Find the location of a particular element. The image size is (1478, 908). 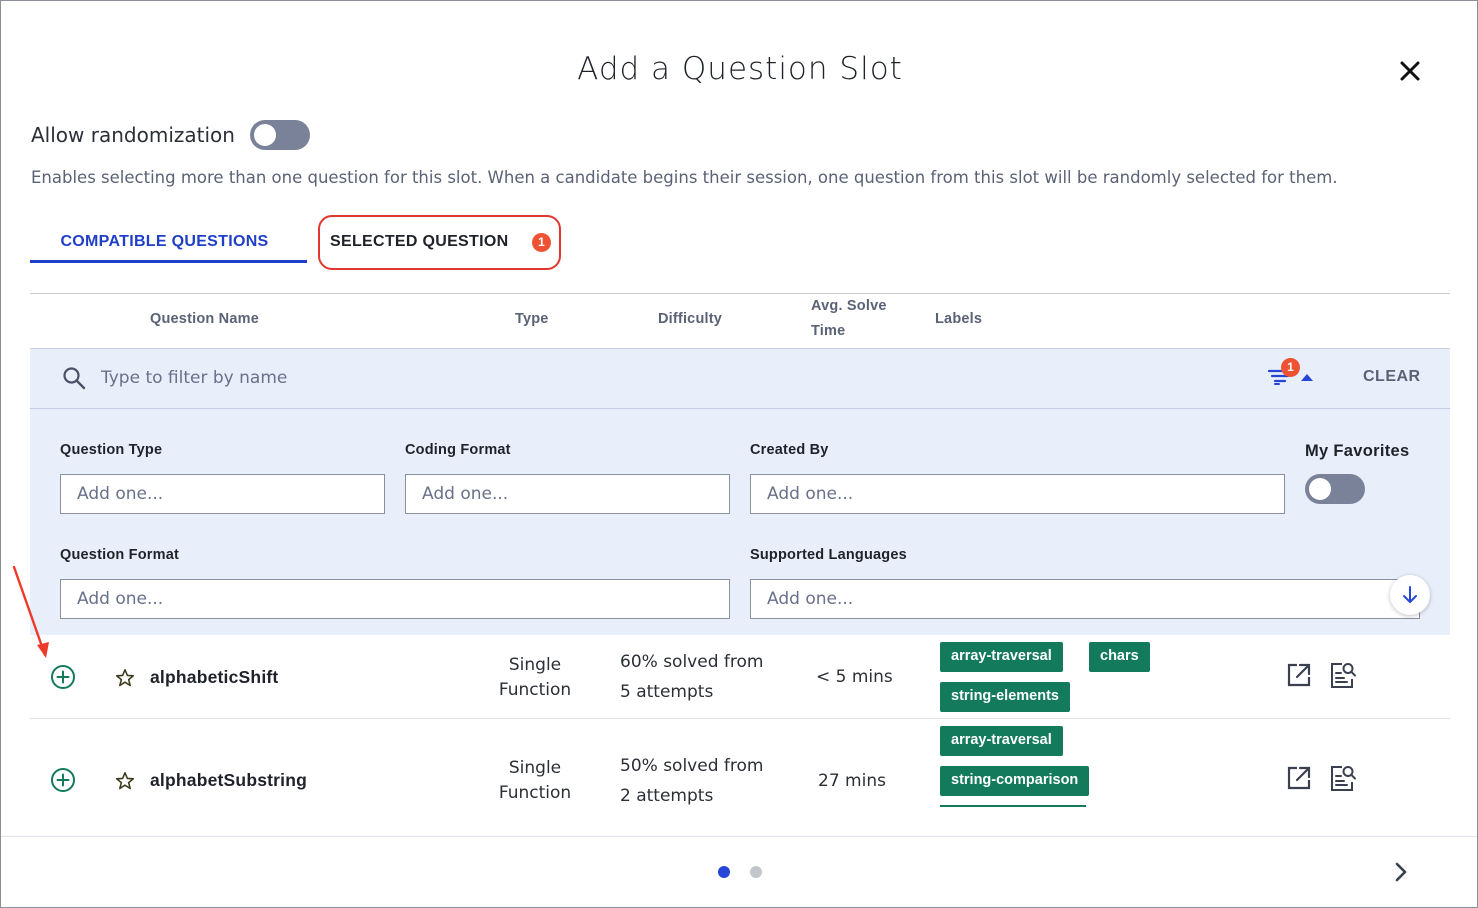

question-difficulty: 50% solved from 2 attempts is located at coordinates (691, 781).